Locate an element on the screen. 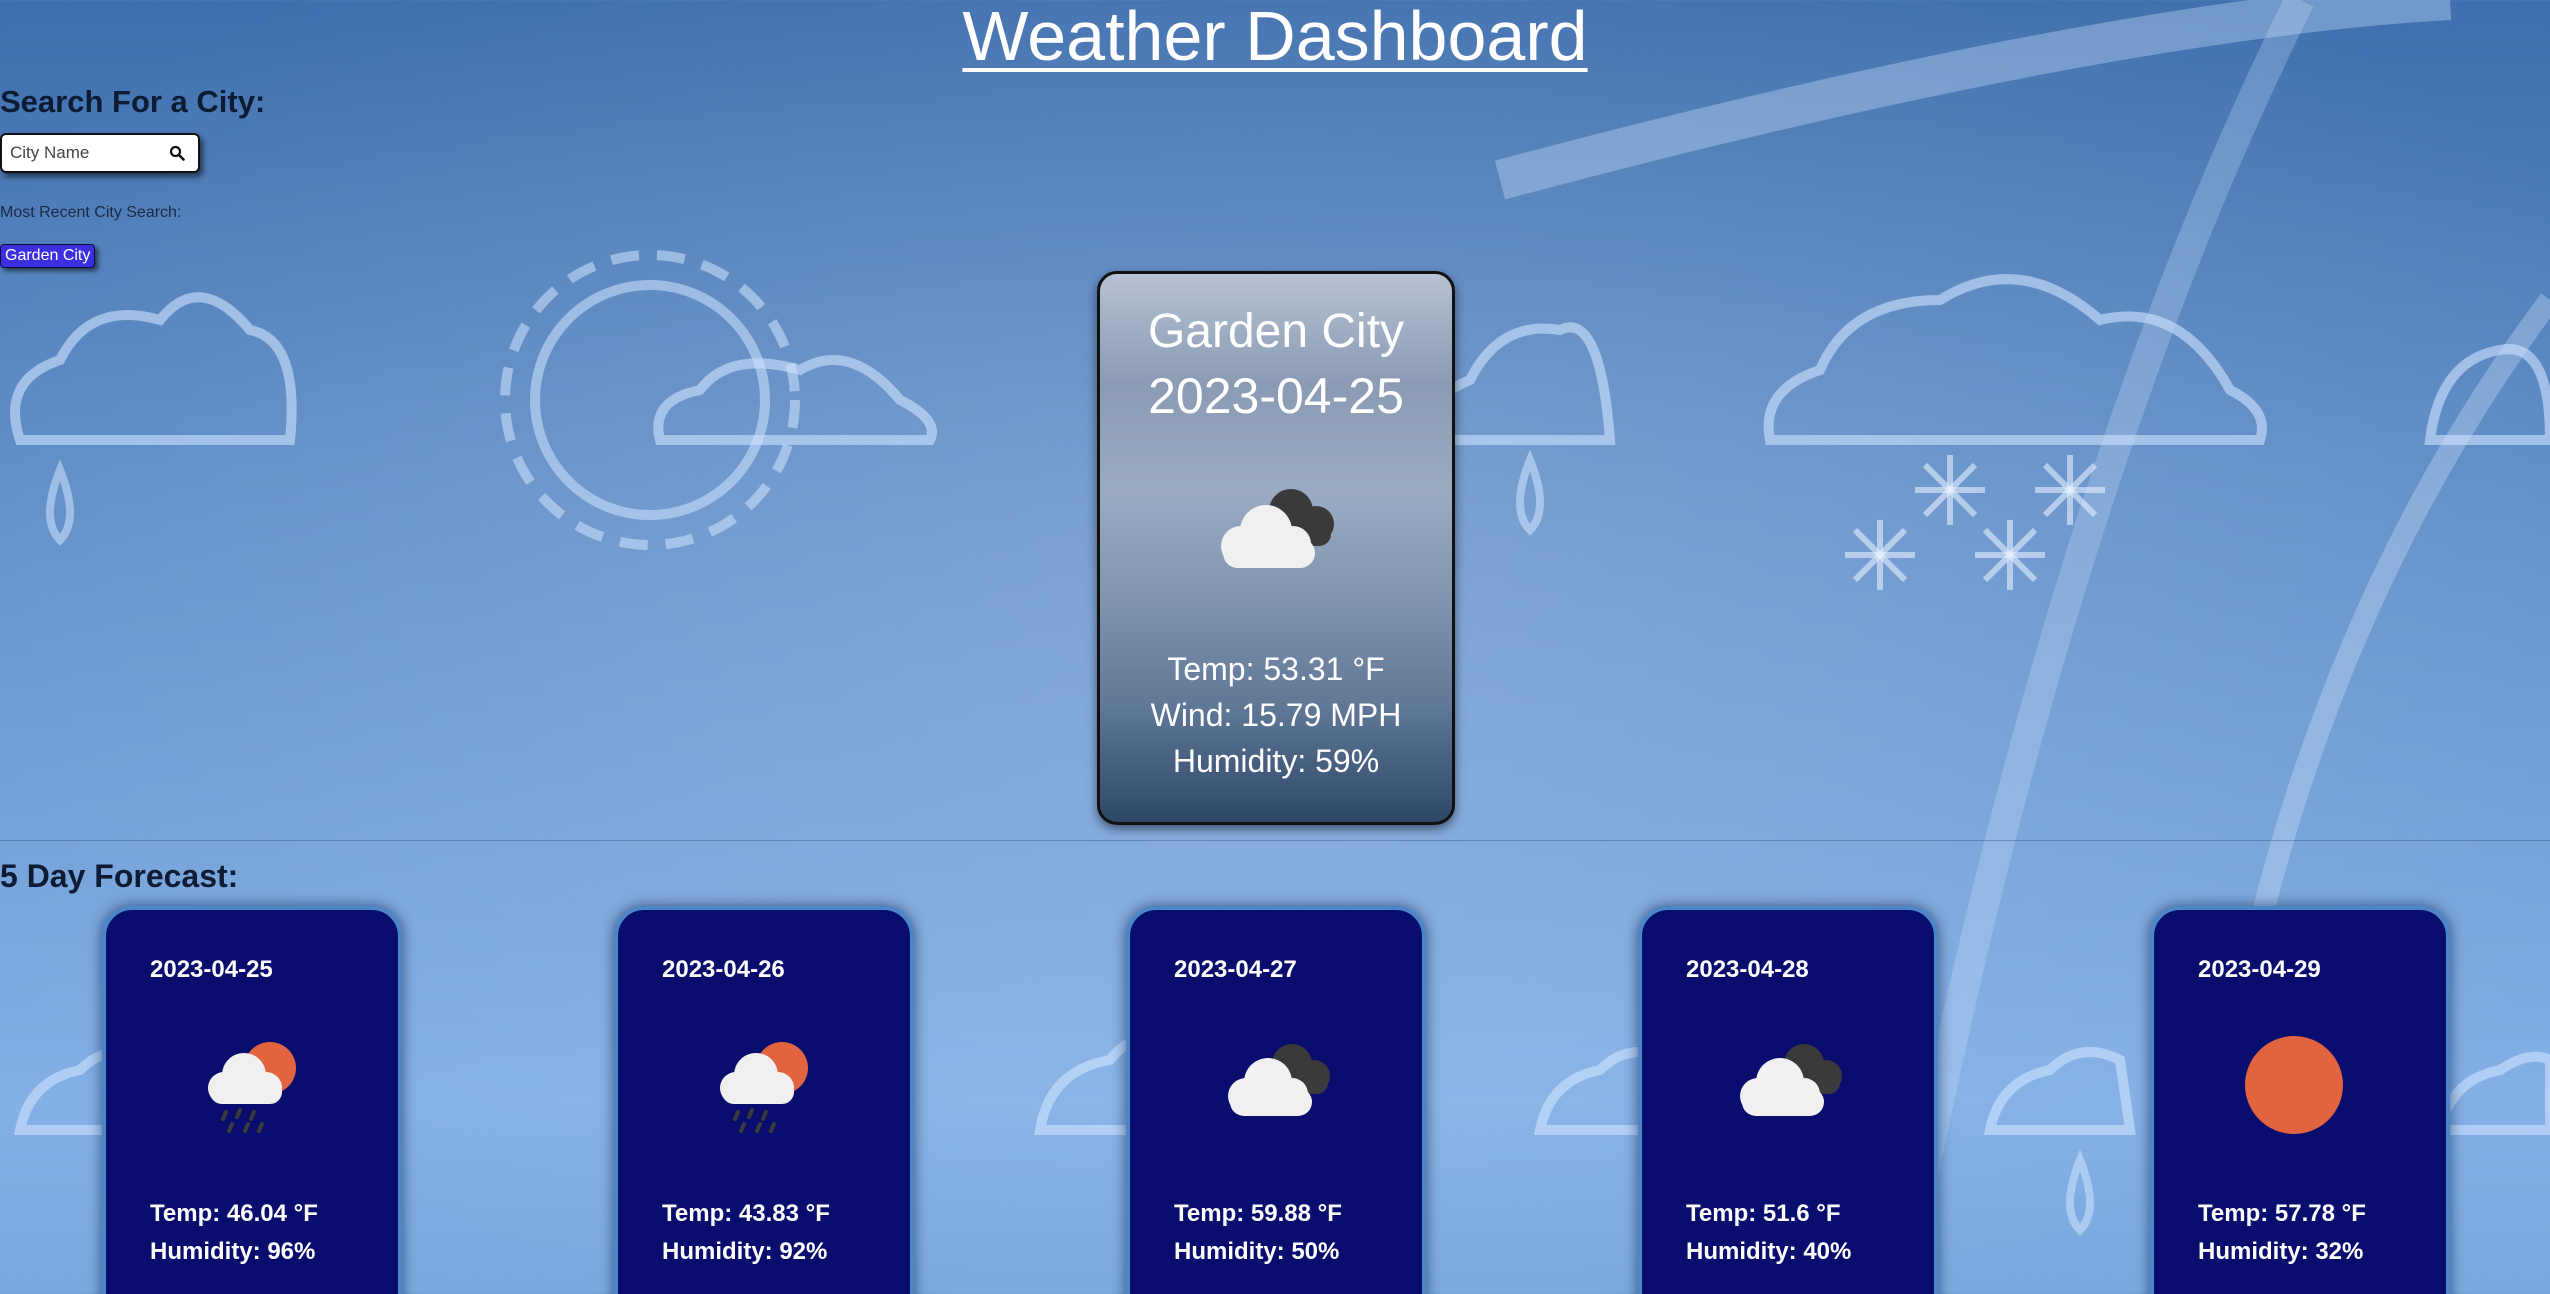  forecast-temp: Temp: 46.04 °F is located at coordinates (234, 1213).